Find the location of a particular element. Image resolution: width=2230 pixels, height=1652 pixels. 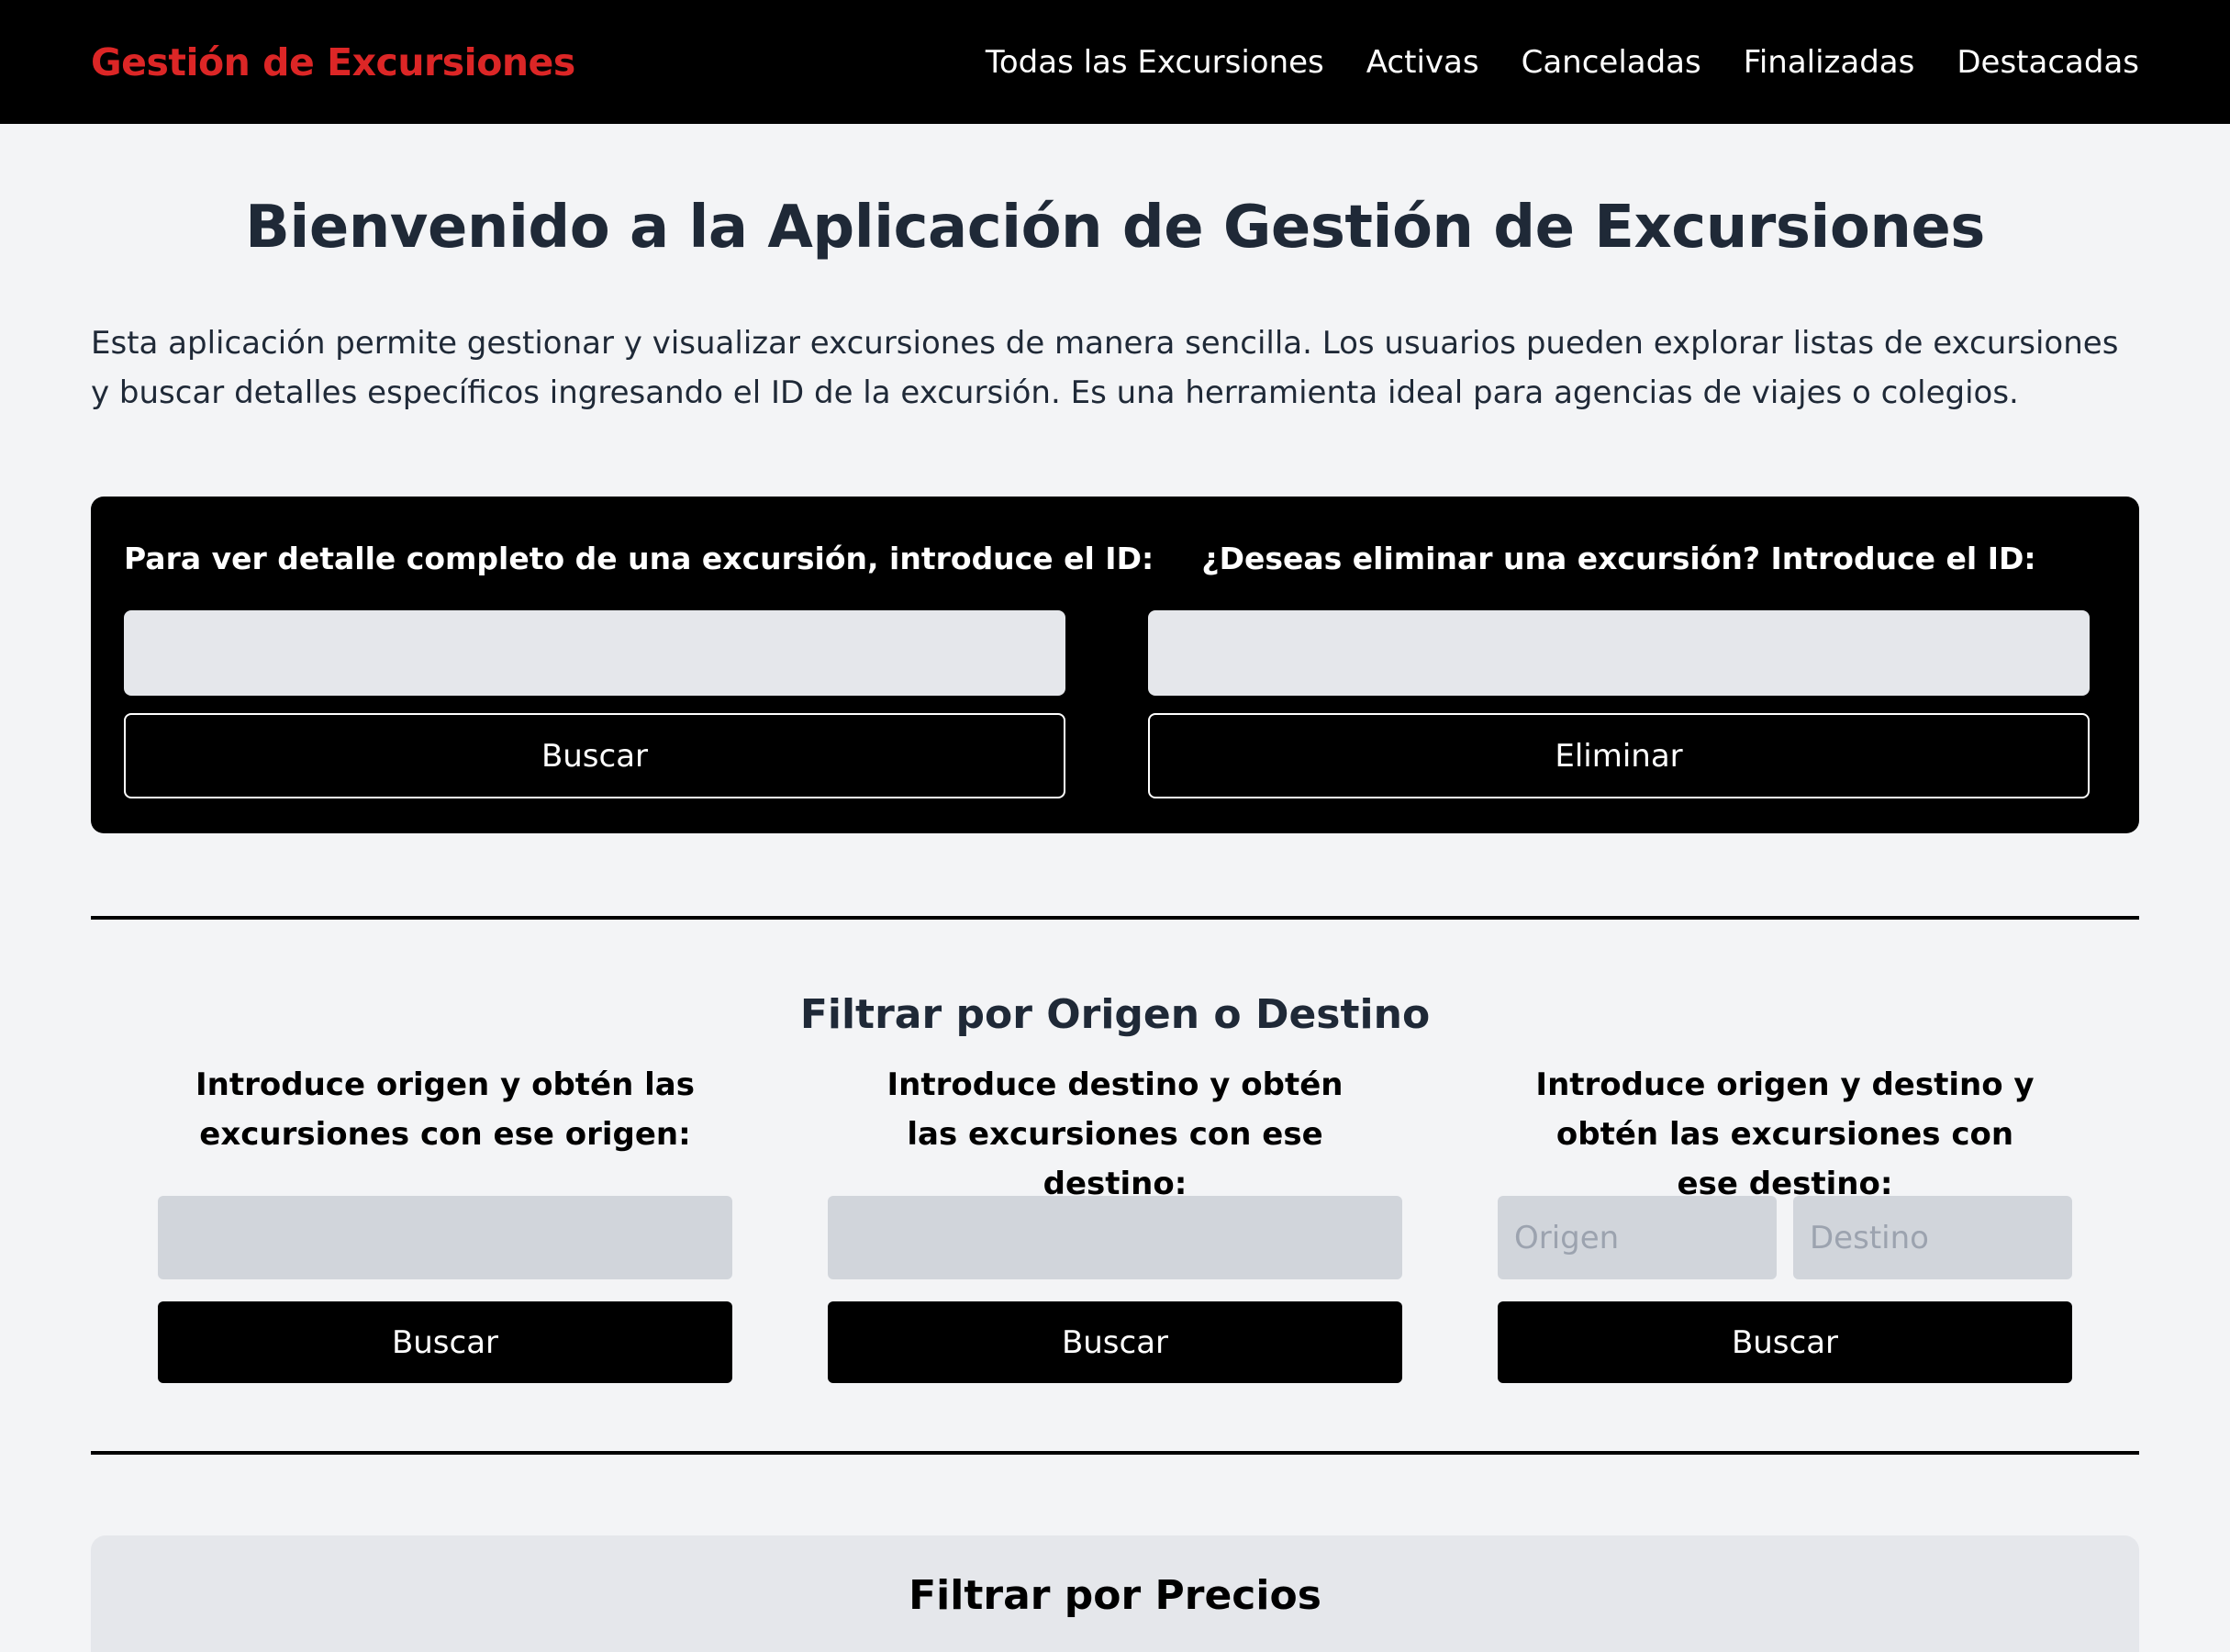

price-filter-panel: Filtrar por Precios is located at coordinates (1115, 1593).